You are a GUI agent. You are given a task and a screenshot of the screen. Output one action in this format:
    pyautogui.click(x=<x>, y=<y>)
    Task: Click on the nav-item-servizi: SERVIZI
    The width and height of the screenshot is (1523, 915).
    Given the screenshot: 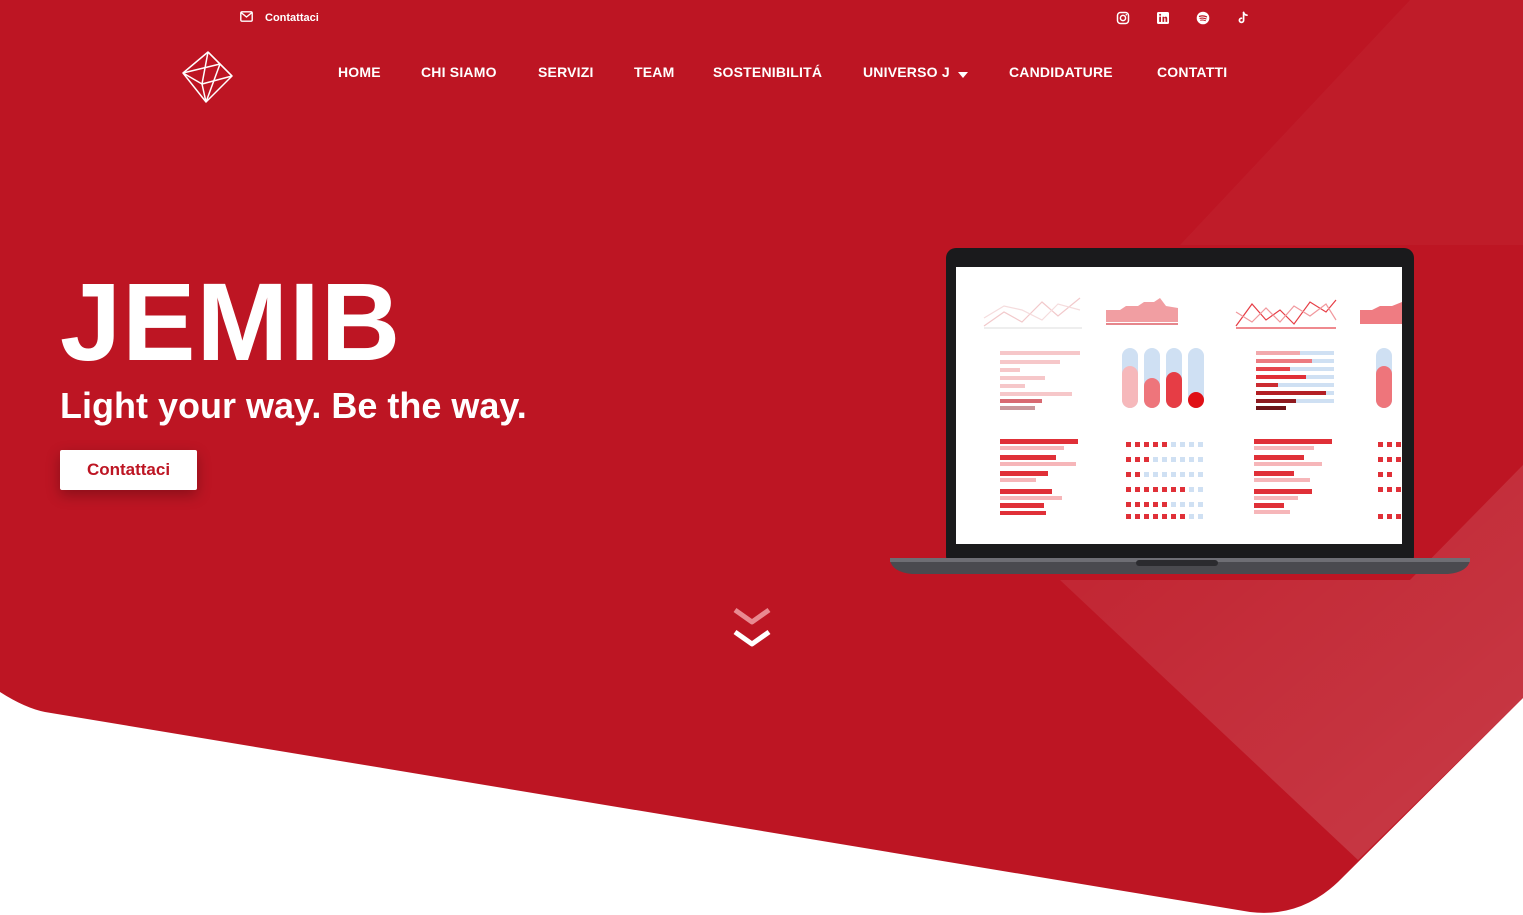 What is the action you would take?
    pyautogui.click(x=566, y=72)
    